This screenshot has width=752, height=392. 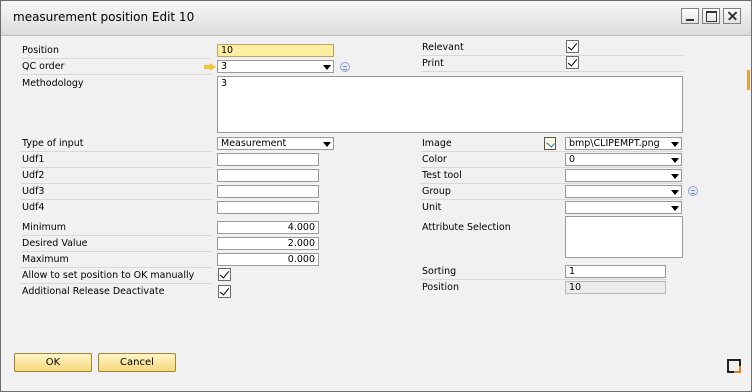 What do you see at coordinates (572, 159) in the screenshot?
I see `color-value: 0` at bounding box center [572, 159].